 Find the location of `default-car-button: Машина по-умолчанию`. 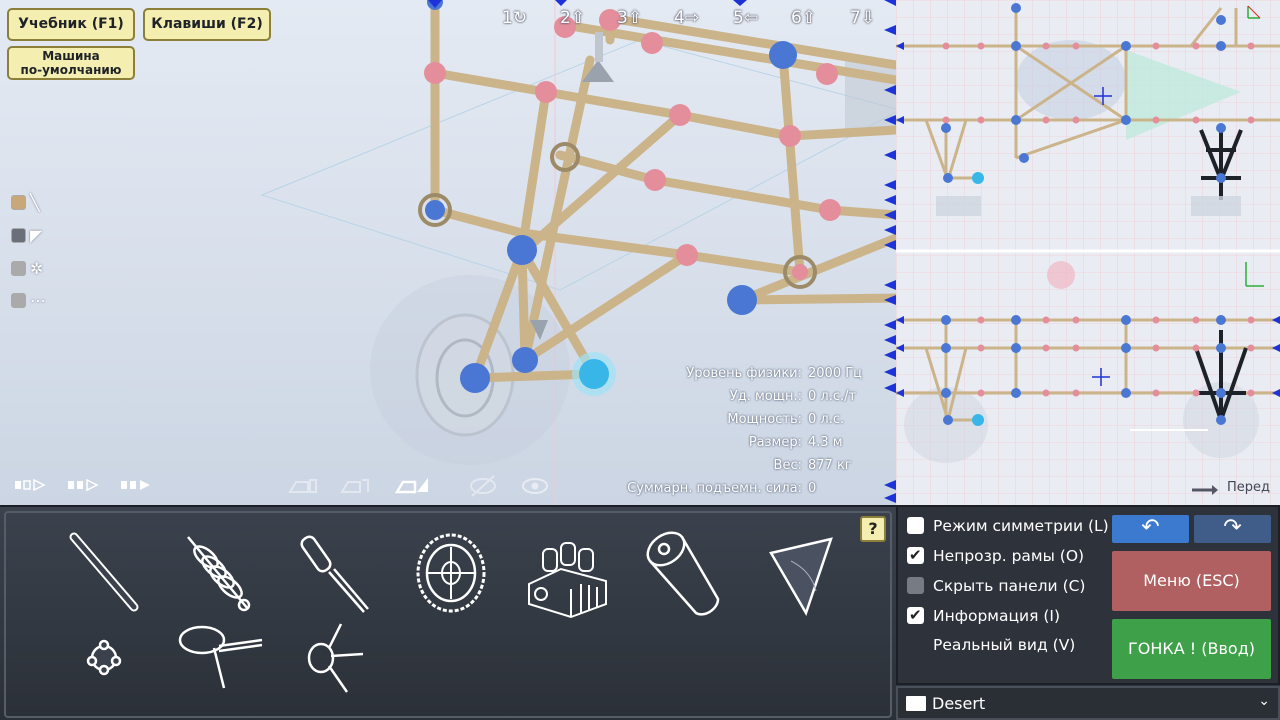

default-car-button: Машина по-умолчанию is located at coordinates (71, 63).